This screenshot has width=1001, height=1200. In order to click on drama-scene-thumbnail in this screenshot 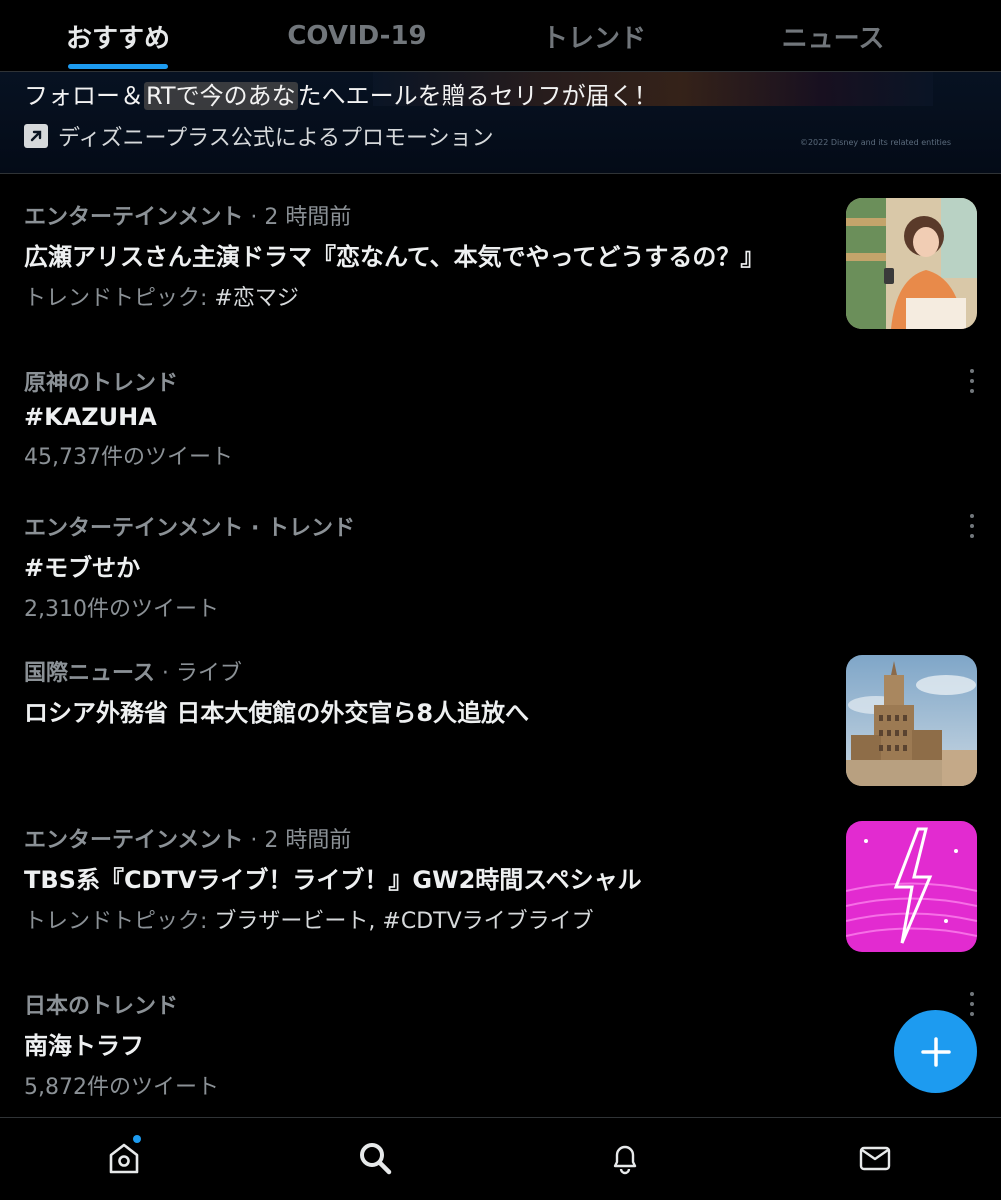, I will do `click(911, 263)`.